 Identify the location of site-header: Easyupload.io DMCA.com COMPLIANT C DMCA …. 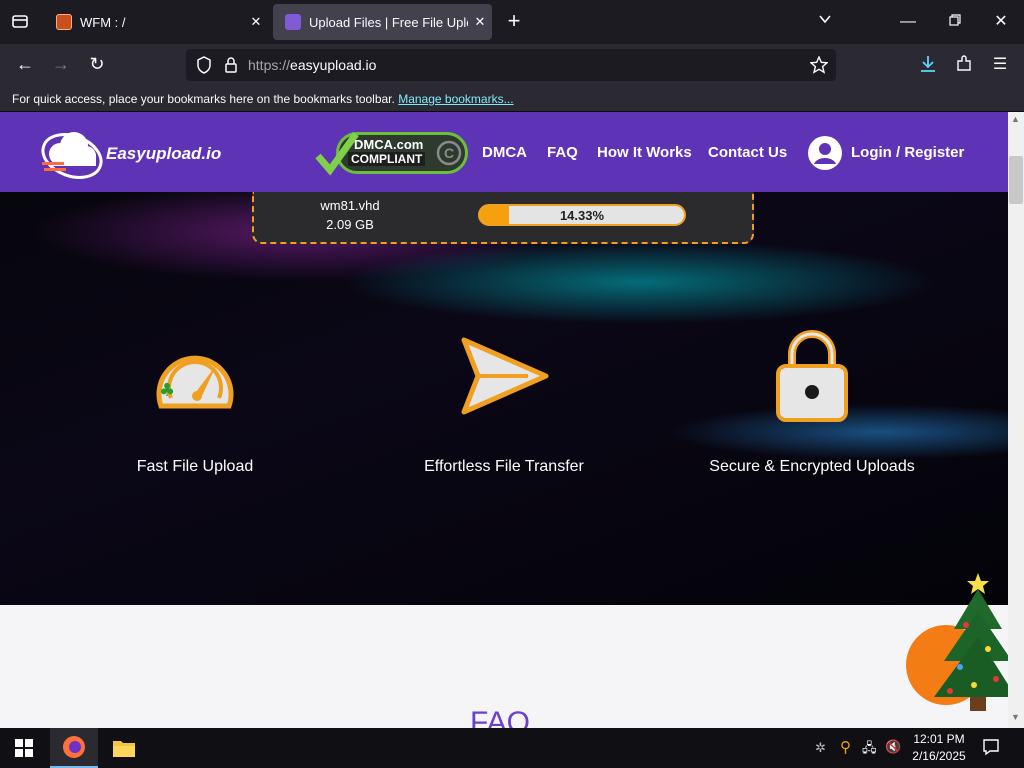
(504, 152).